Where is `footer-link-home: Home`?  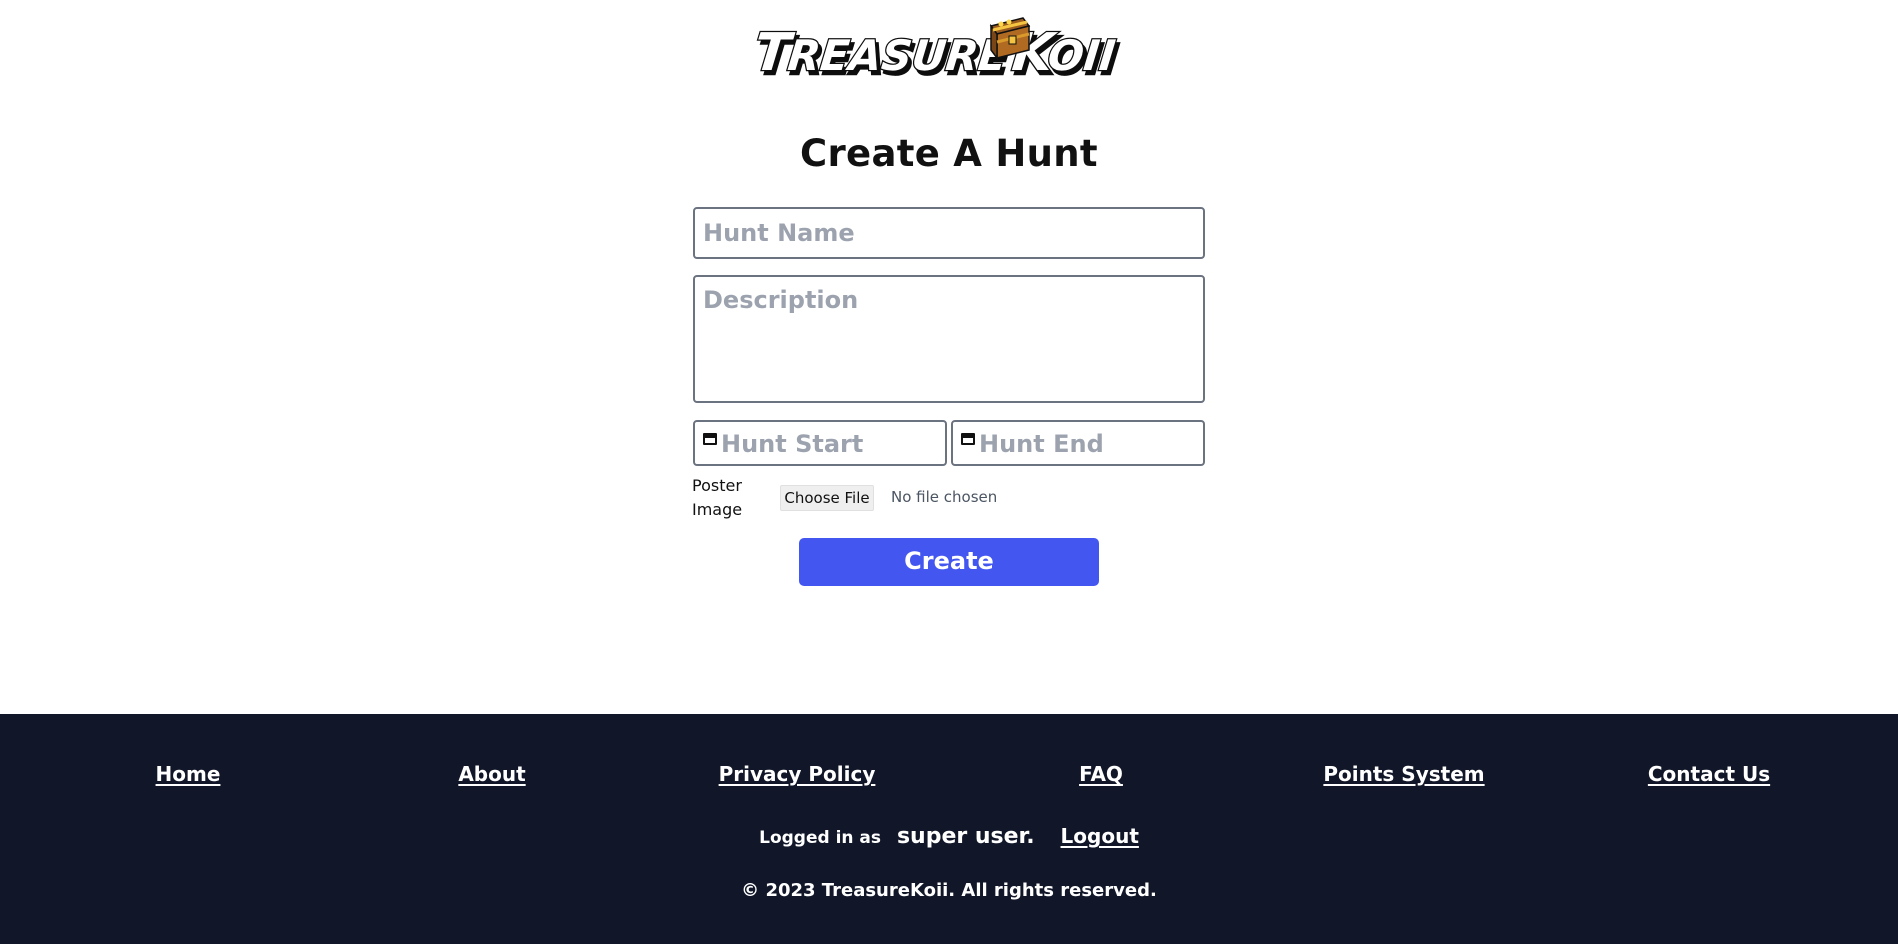
footer-link-home: Home is located at coordinates (188, 774).